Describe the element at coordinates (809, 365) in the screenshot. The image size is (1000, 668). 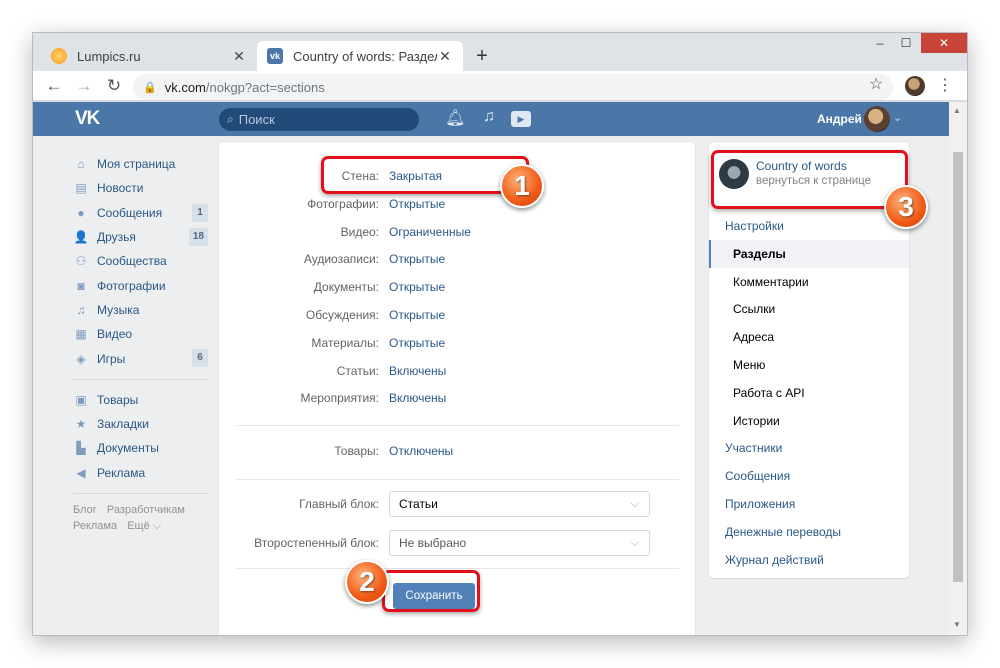
I see `menu-item: Меню` at that location.